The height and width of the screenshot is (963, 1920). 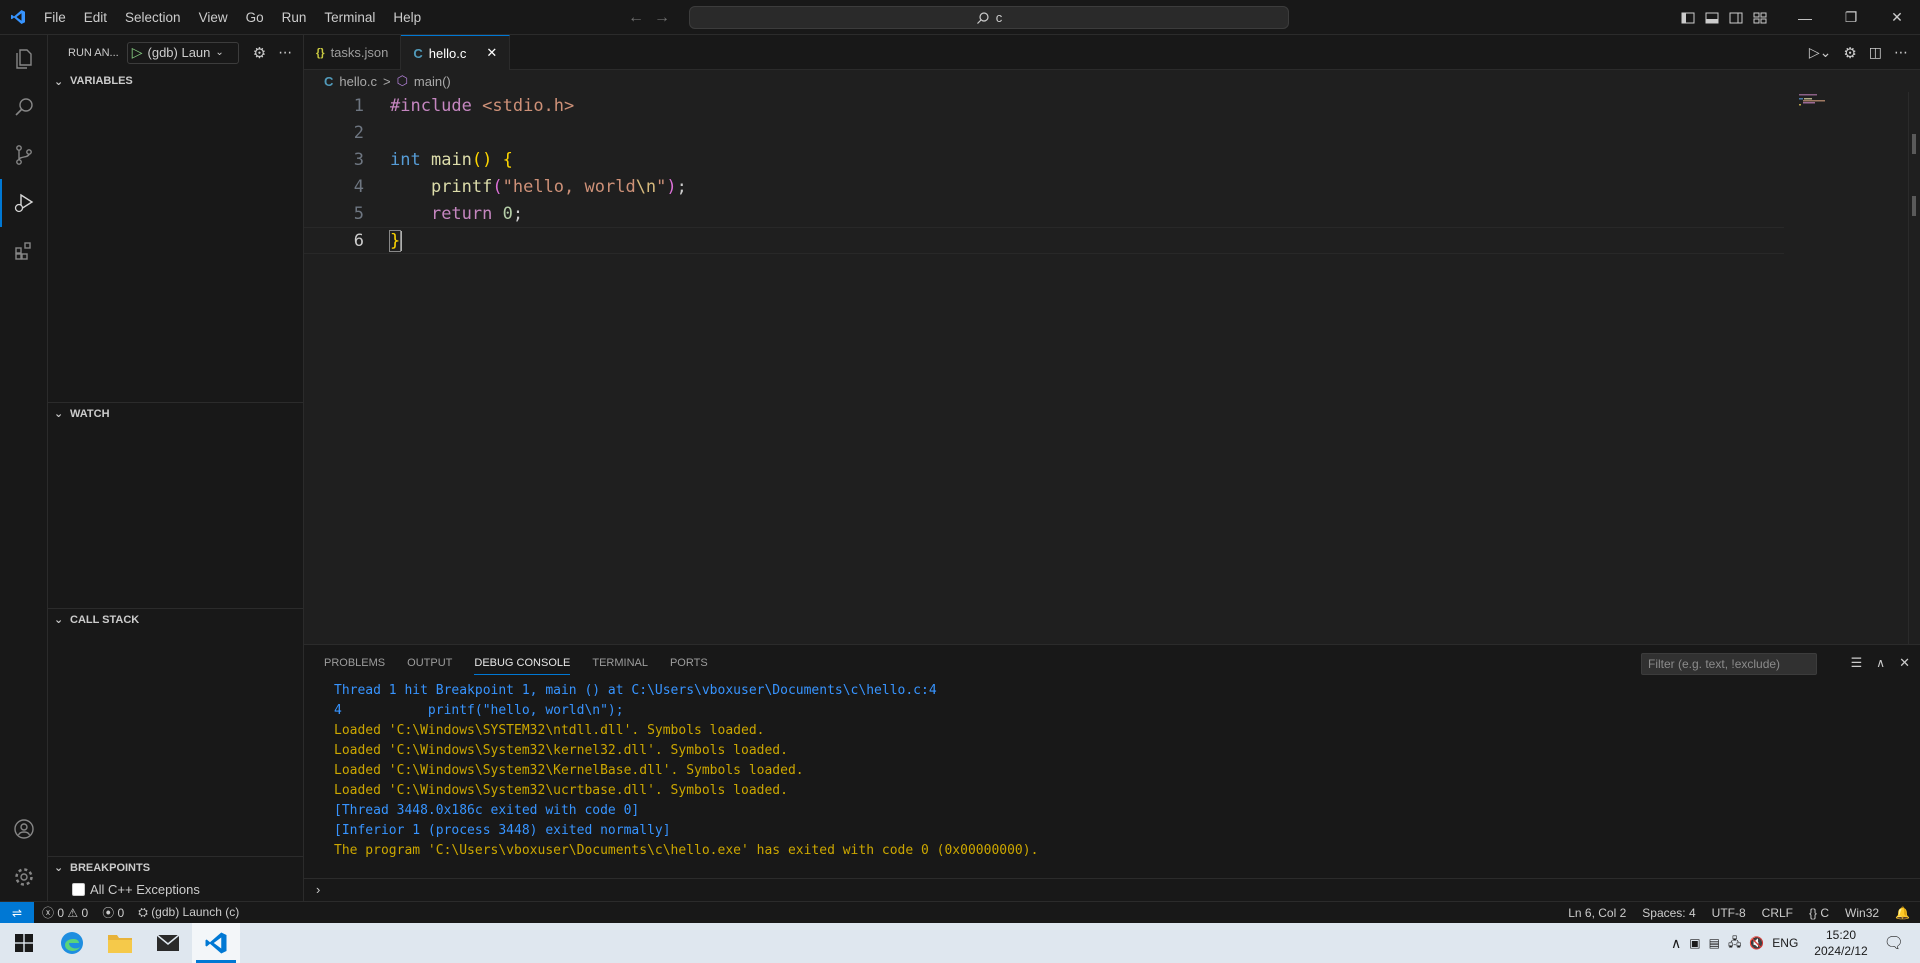 What do you see at coordinates (65, 912) in the screenshot?
I see `problems-status: ⓧ 0 ⚠ 0` at bounding box center [65, 912].